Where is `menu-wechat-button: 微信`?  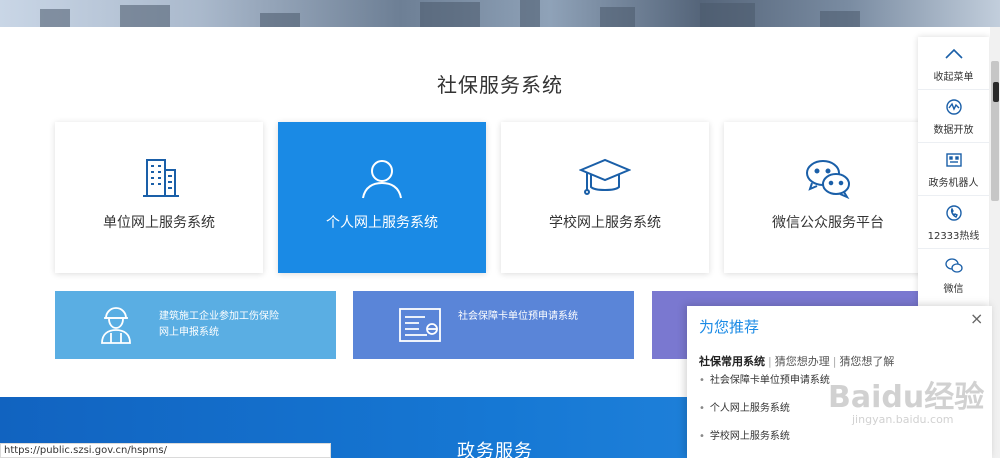
menu-wechat-button: 微信 is located at coordinates (953, 275).